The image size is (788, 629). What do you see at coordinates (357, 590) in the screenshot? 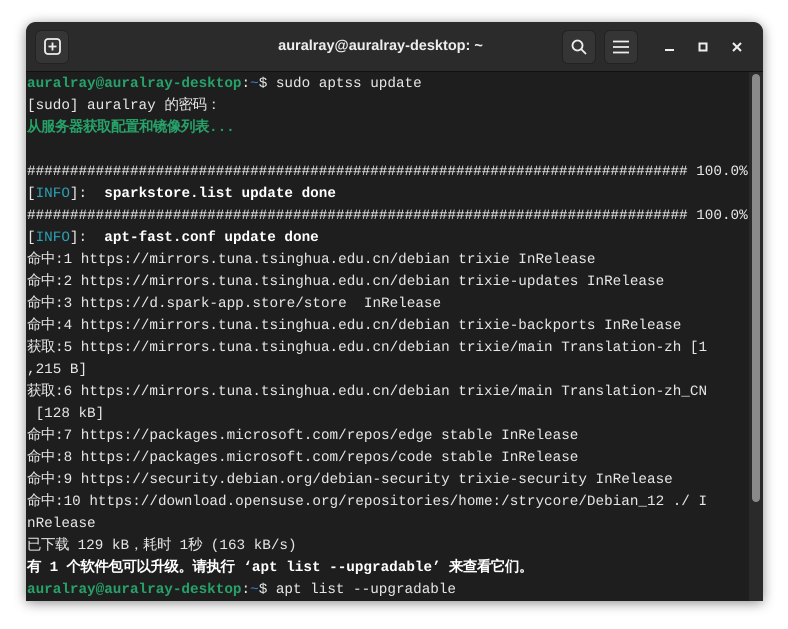
I see `terminal-text: $ apt list --upgradable` at bounding box center [357, 590].